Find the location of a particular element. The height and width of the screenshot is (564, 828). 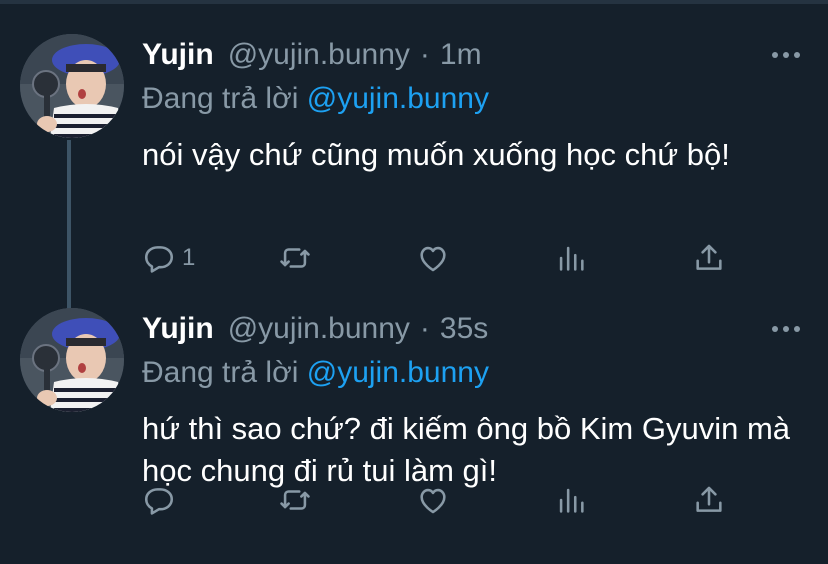

reply-button: 1 is located at coordinates (168, 258).